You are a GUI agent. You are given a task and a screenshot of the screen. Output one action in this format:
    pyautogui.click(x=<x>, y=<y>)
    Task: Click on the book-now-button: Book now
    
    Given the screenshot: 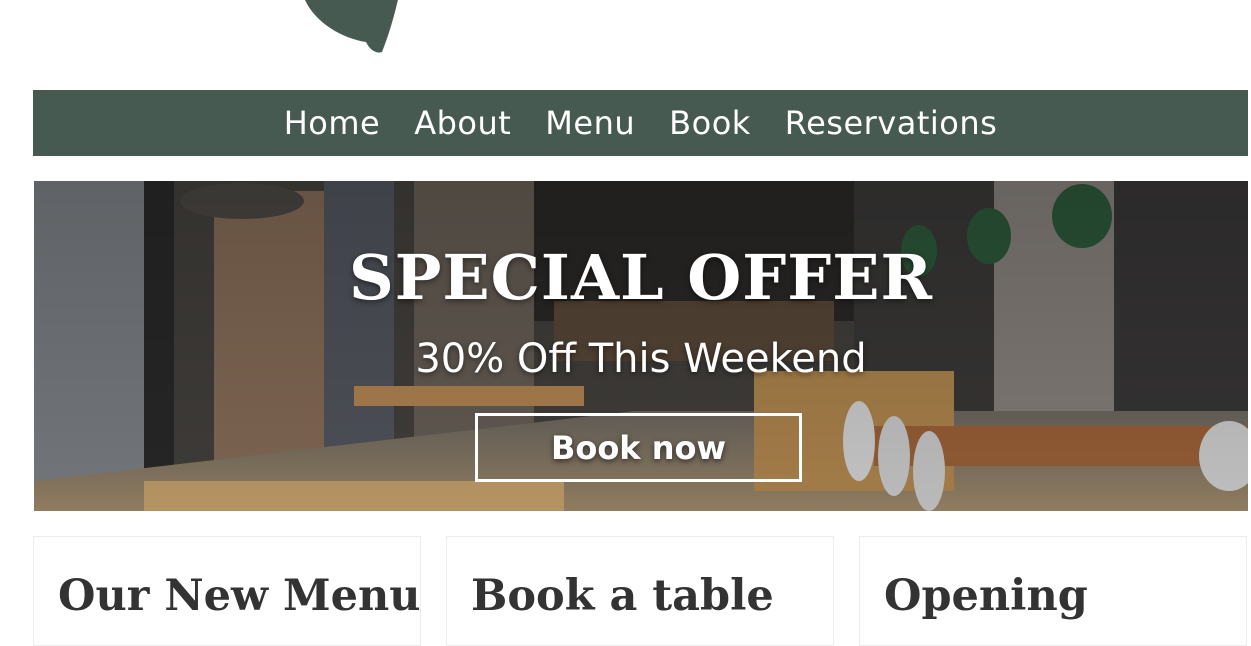 What is the action you would take?
    pyautogui.click(x=638, y=447)
    